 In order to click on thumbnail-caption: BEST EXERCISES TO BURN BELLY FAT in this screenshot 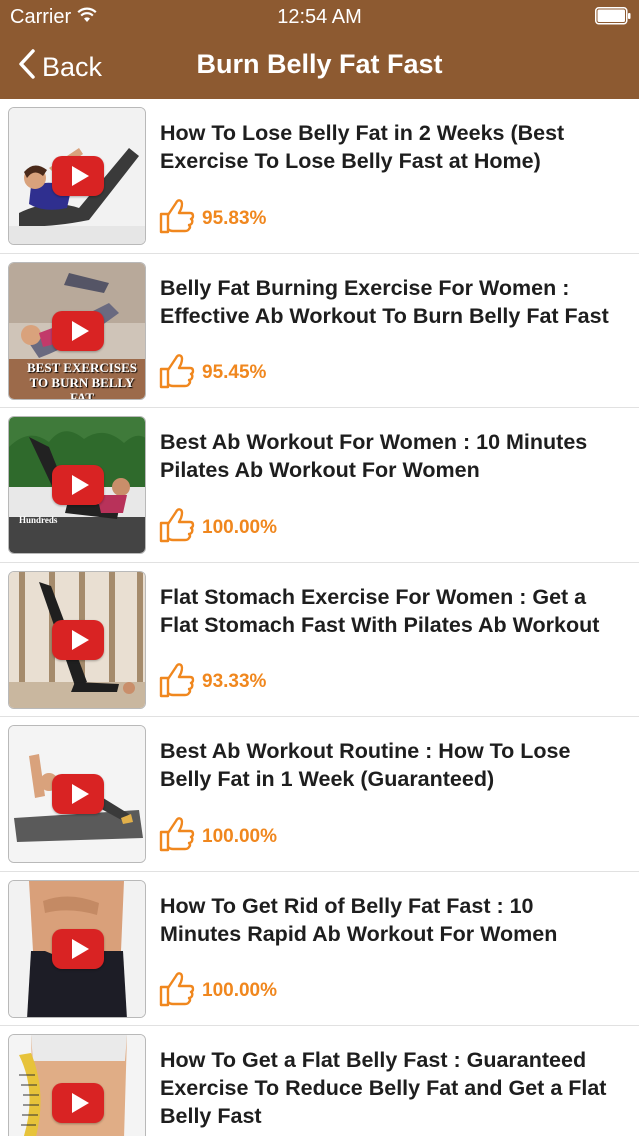, I will do `click(82, 379)`.